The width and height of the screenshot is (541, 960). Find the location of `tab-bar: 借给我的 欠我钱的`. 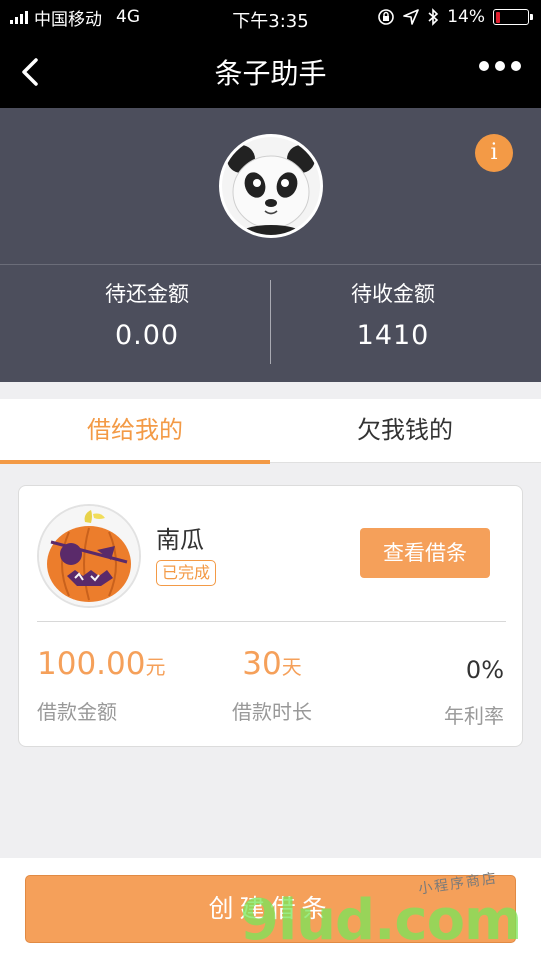

tab-bar: 借给我的 欠我钱的 is located at coordinates (270, 431).